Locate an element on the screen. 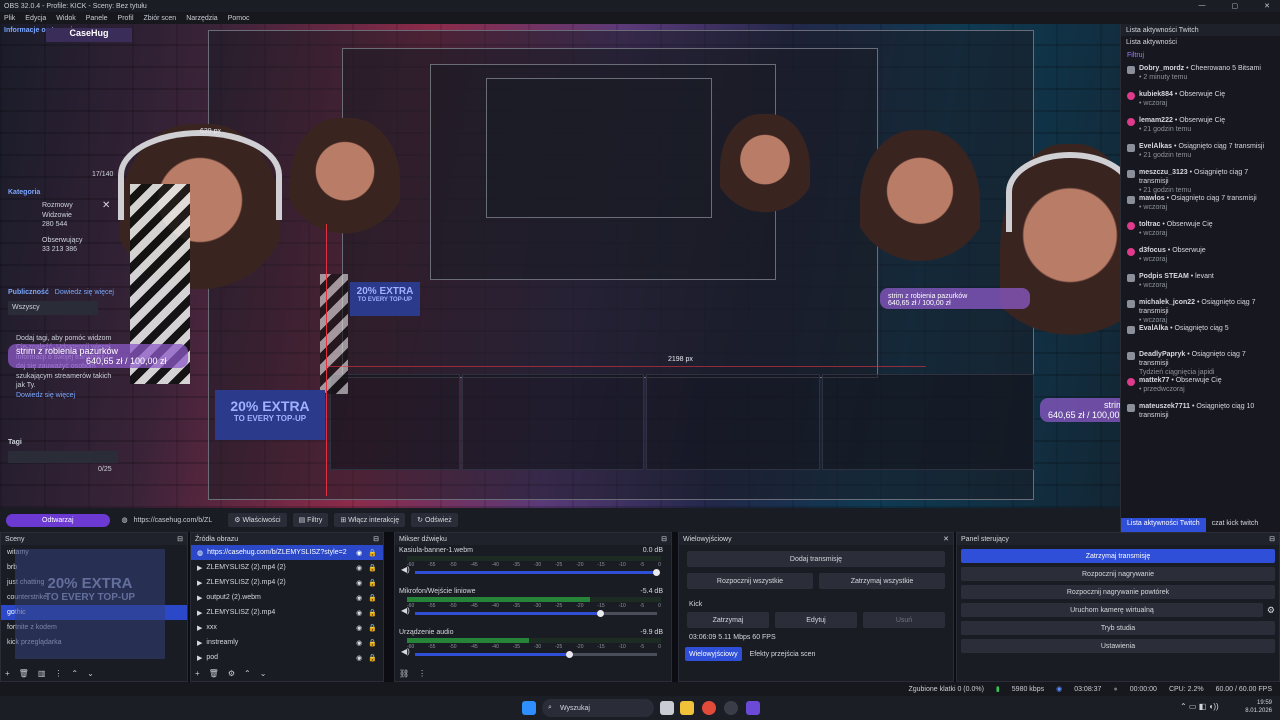 The image size is (1280, 720). add-stream-button: Dodaj transmisję is located at coordinates (816, 559).